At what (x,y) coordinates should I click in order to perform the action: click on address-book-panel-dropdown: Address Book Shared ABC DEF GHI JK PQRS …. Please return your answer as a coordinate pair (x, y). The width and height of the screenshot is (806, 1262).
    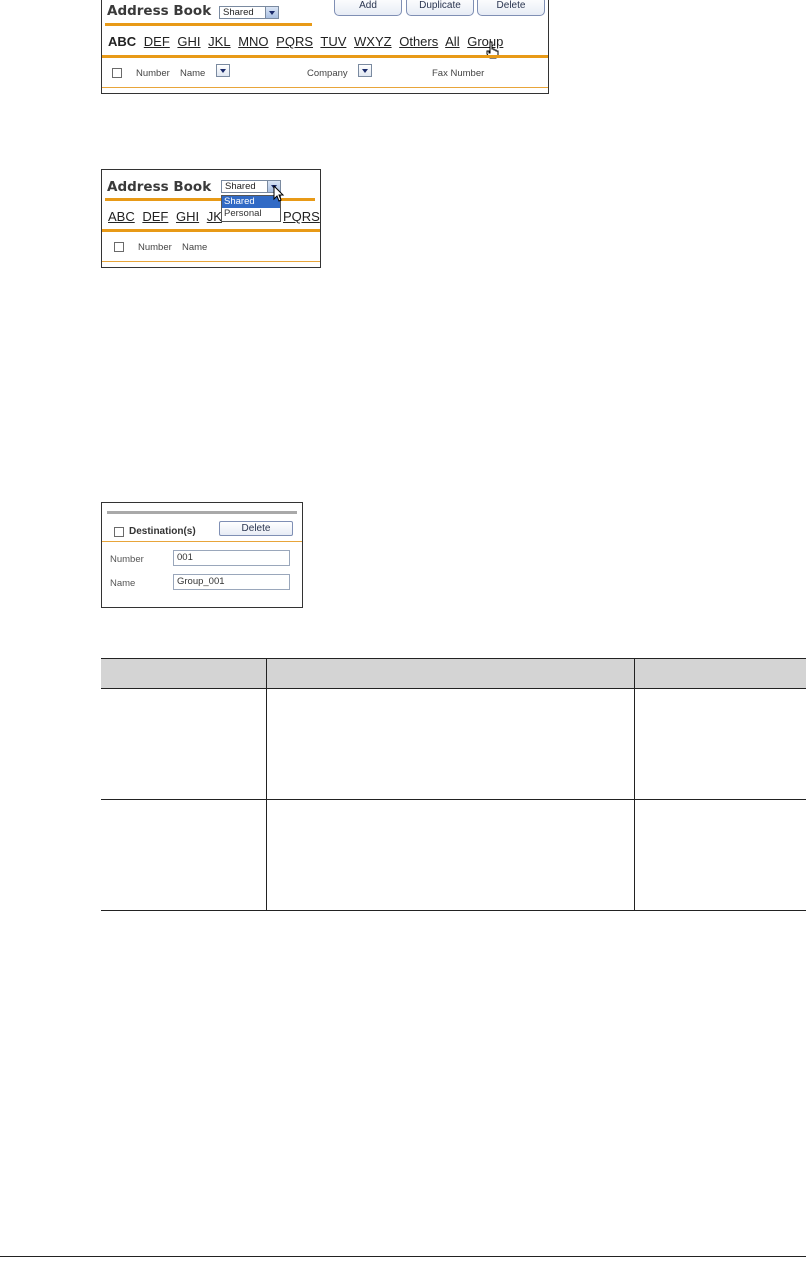
    Looking at the image, I should click on (211, 218).